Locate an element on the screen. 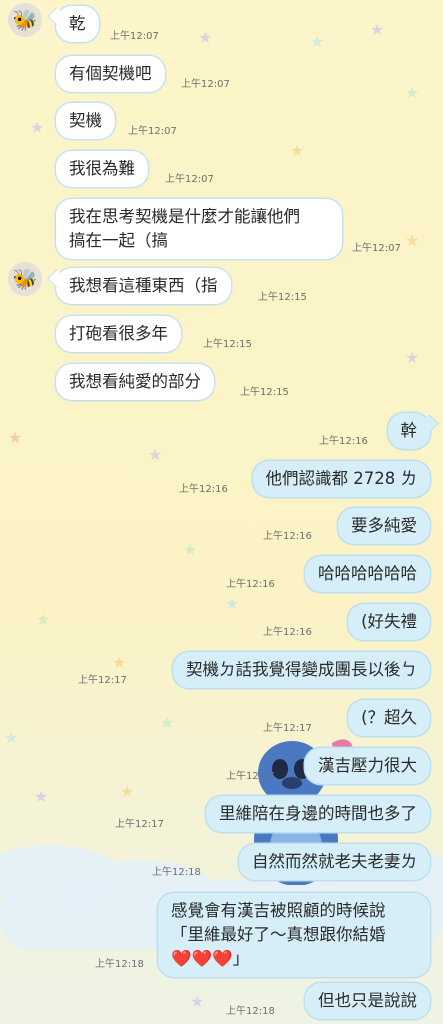 This screenshot has width=443, height=1024. outgoing-message-bubble: 幹 is located at coordinates (408, 431).